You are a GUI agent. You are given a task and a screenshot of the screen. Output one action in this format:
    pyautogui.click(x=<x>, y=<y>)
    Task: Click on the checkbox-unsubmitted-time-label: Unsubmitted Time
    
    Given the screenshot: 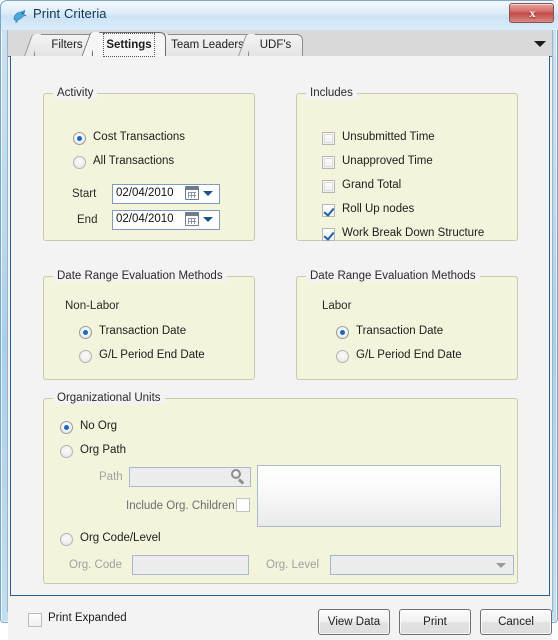 What is the action you would take?
    pyautogui.click(x=388, y=137)
    